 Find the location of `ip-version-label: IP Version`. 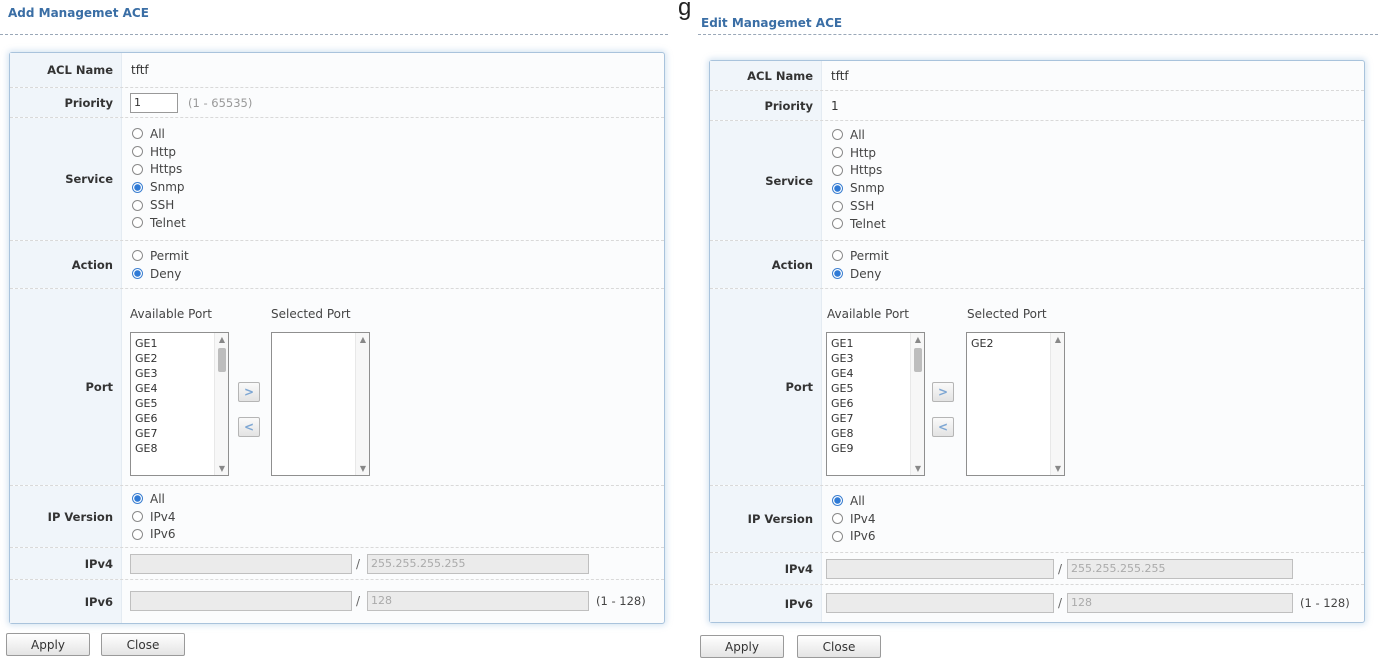

ip-version-label: IP Version is located at coordinates (66, 516).